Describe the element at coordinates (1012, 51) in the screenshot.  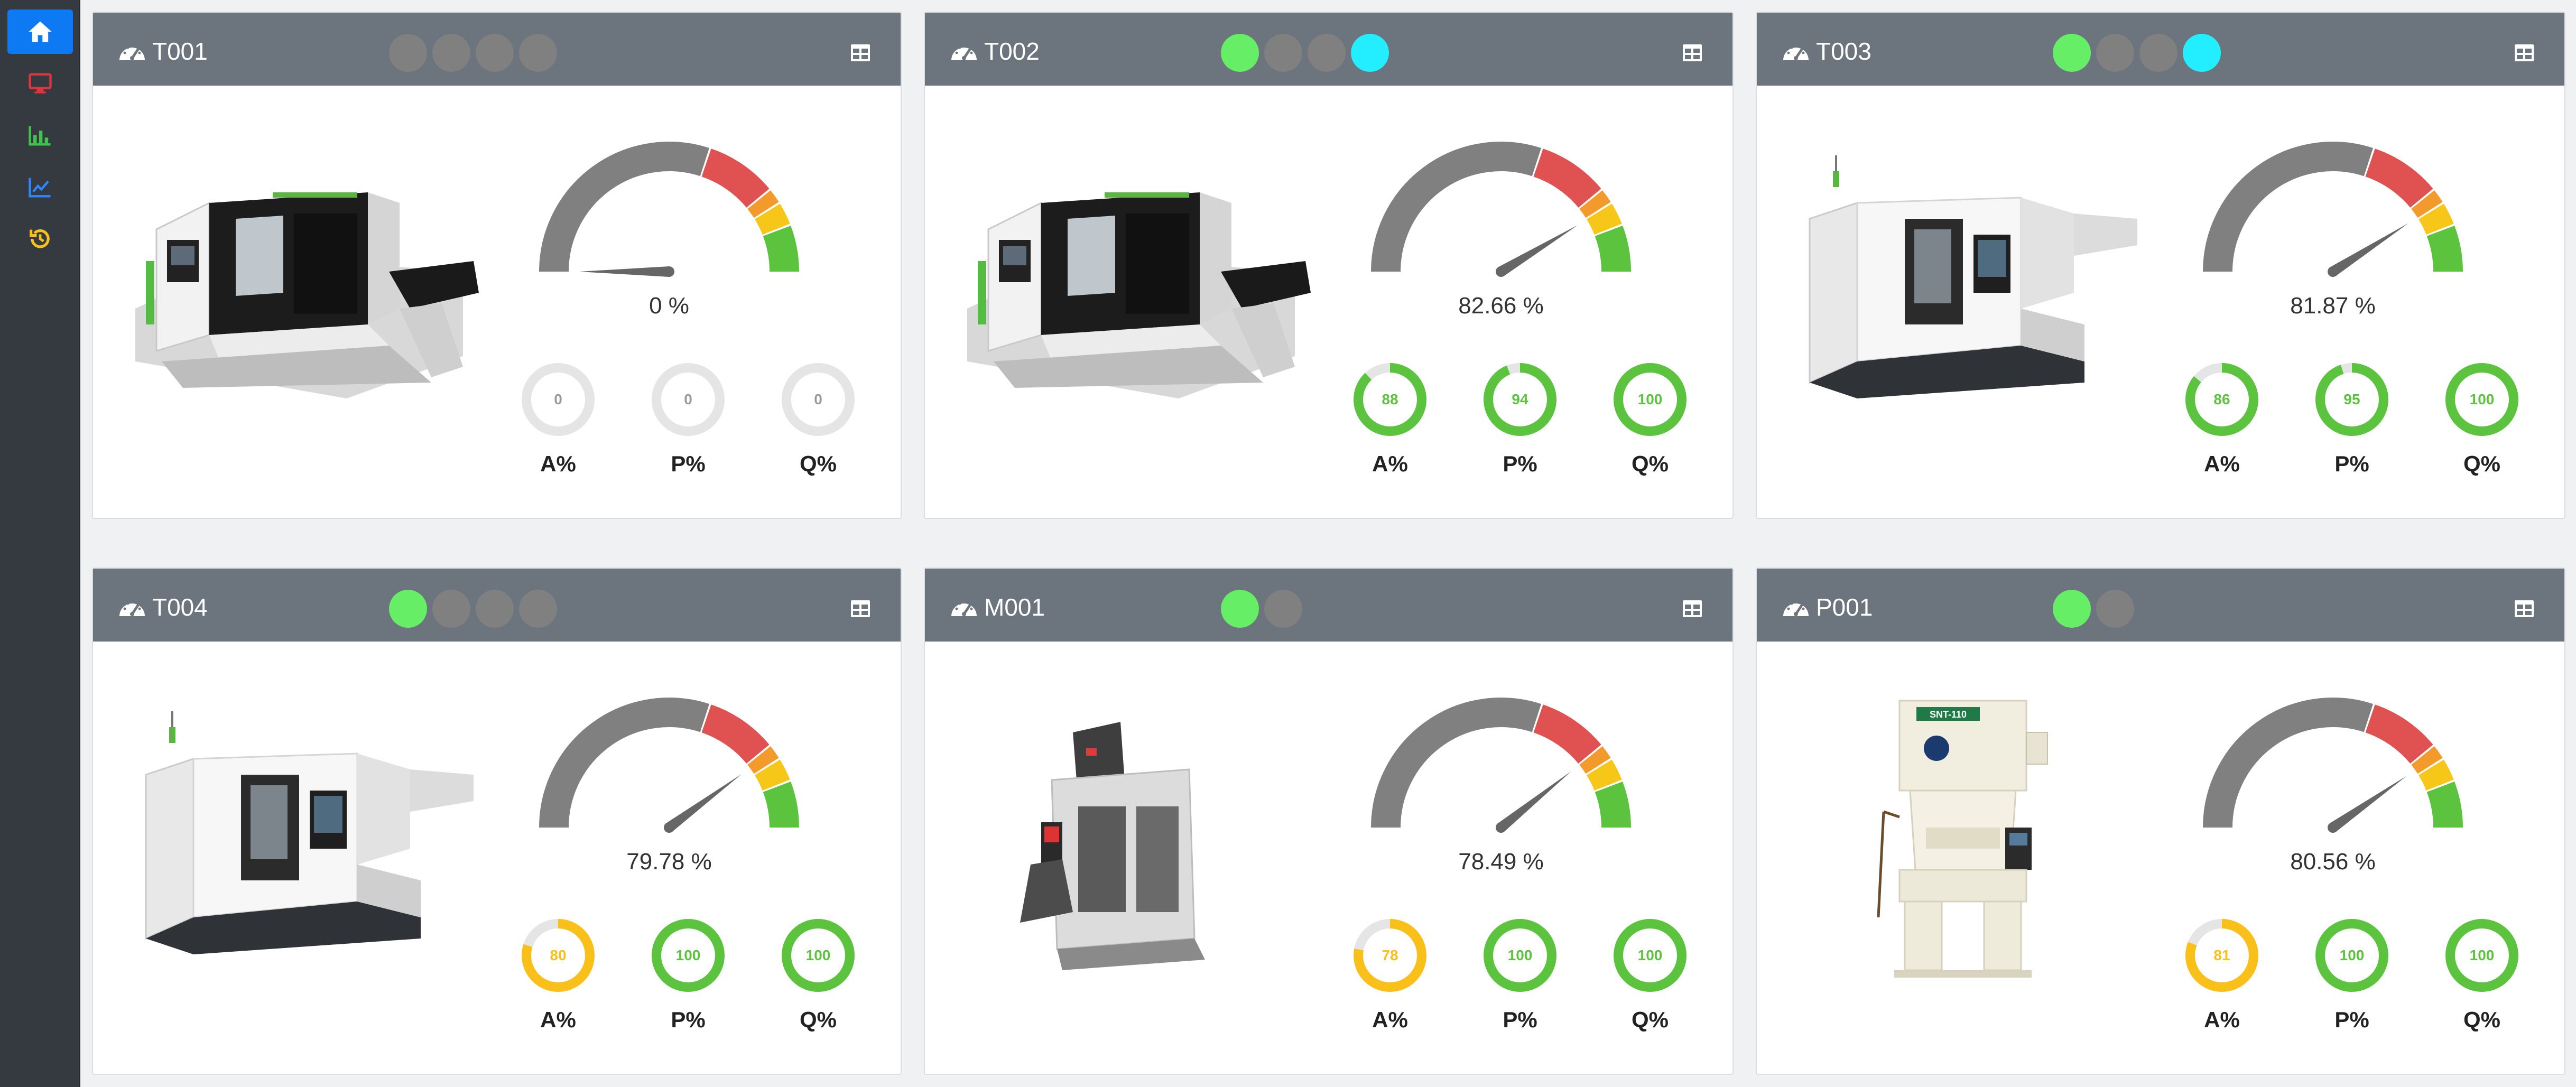
I see `machine-id: T002` at that location.